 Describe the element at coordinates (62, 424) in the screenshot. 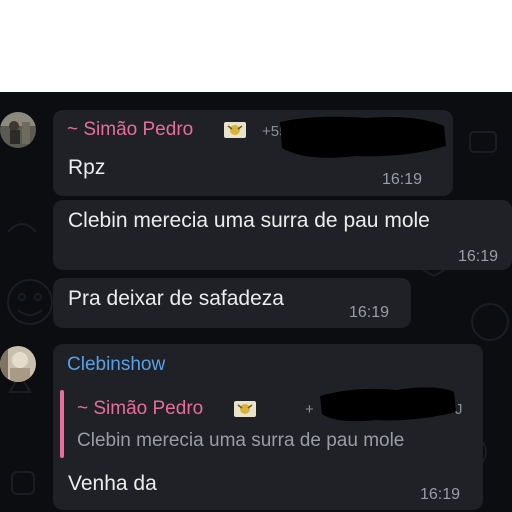

I see `reply-quote-bar` at that location.